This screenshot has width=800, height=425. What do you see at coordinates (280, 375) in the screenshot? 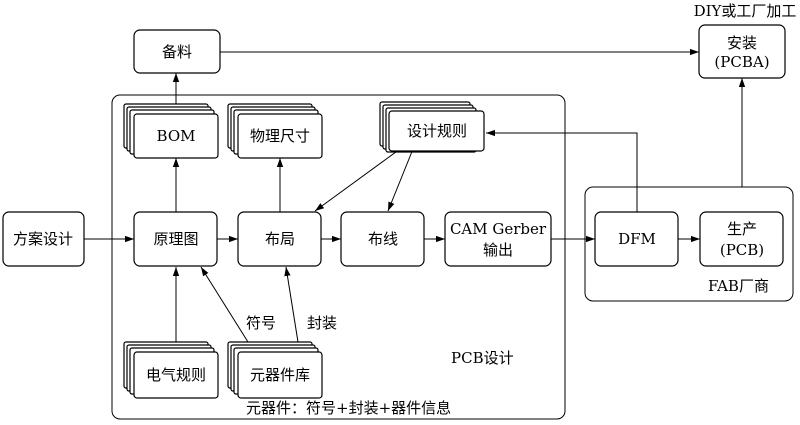
I see `yuanqijian-ku-label: 元器件库` at bounding box center [280, 375].